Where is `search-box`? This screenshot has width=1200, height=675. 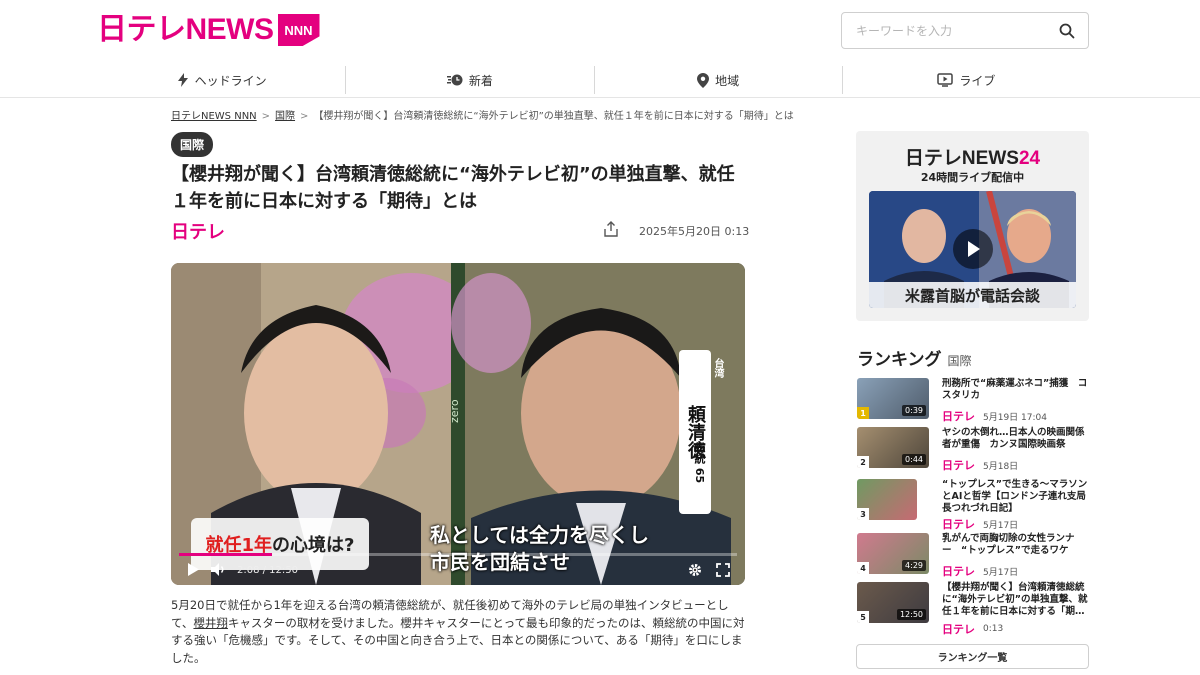
search-box is located at coordinates (965, 30).